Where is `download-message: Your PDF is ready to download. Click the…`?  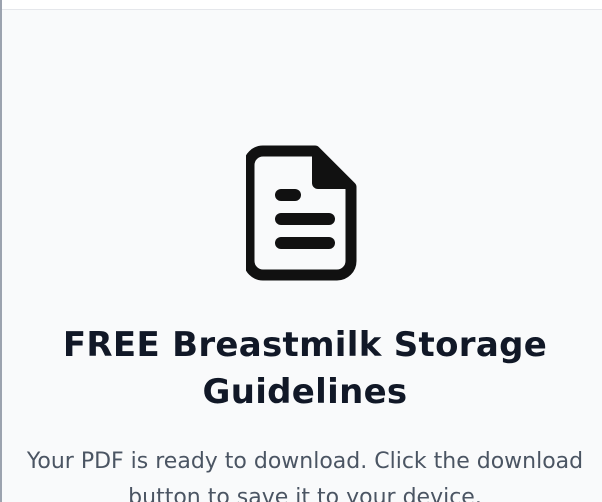 download-message: Your PDF is ready to download. Click the… is located at coordinates (305, 475).